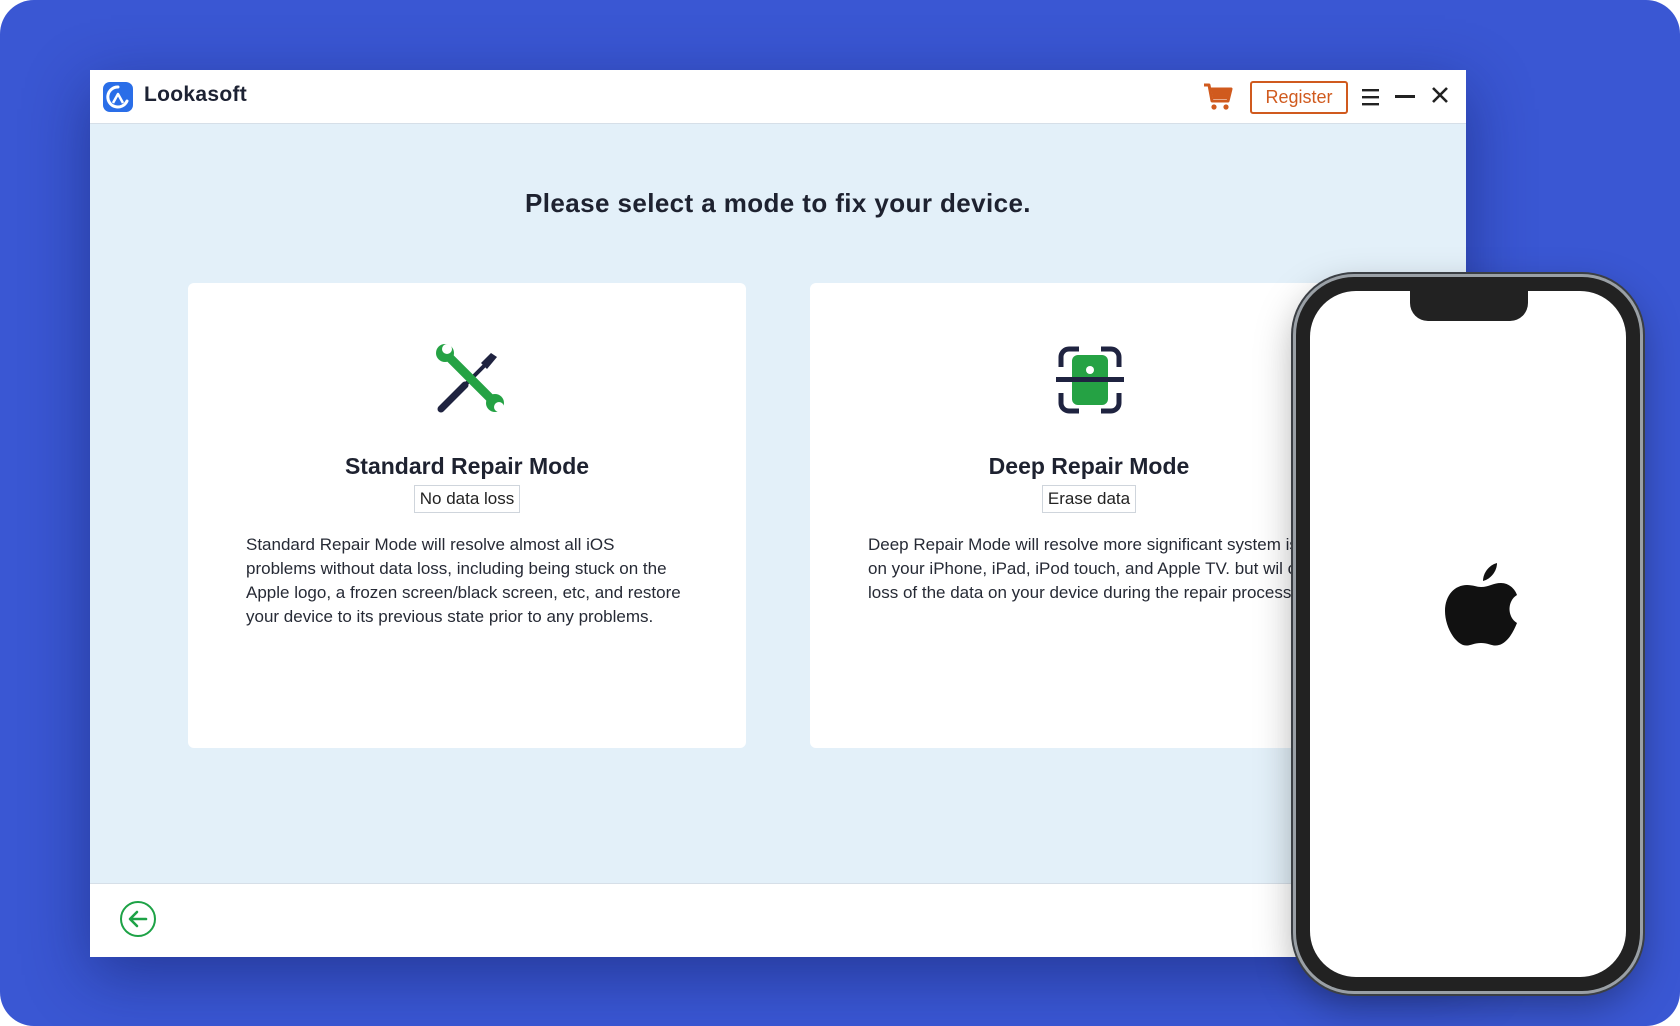  What do you see at coordinates (778, 920) in the screenshot?
I see `footer-bar` at bounding box center [778, 920].